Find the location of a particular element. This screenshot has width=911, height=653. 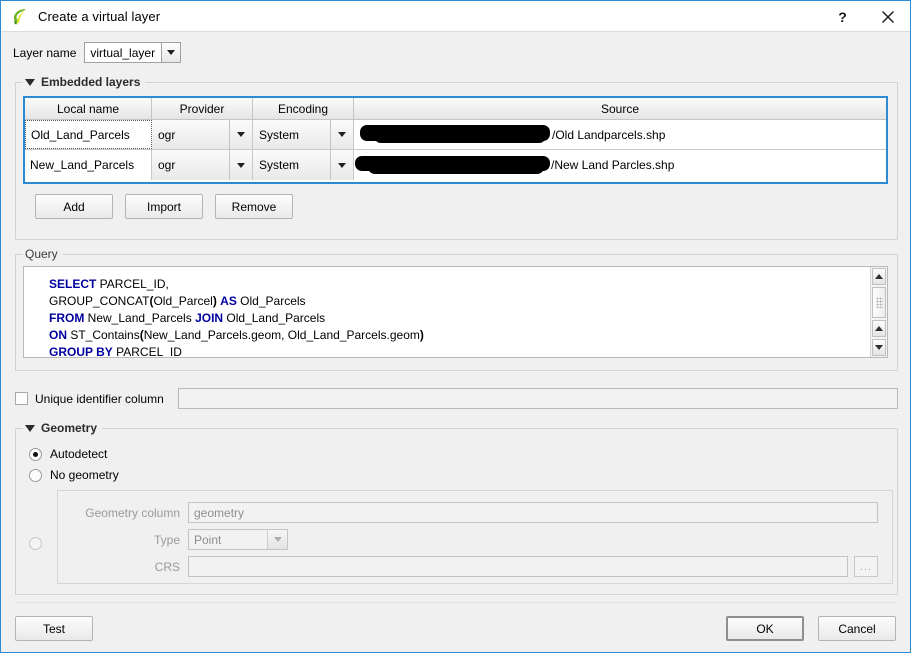

table-action-buttons: Add Import Remove is located at coordinates (164, 206).